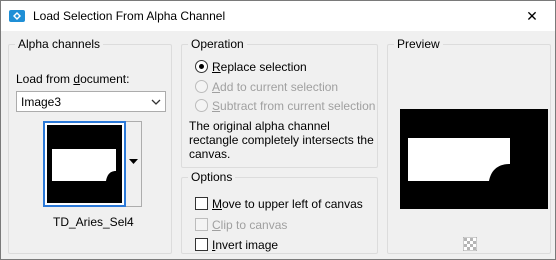 The height and width of the screenshot is (260, 556). I want to click on checkbox-label: Clip to canvas, so click(250, 225).